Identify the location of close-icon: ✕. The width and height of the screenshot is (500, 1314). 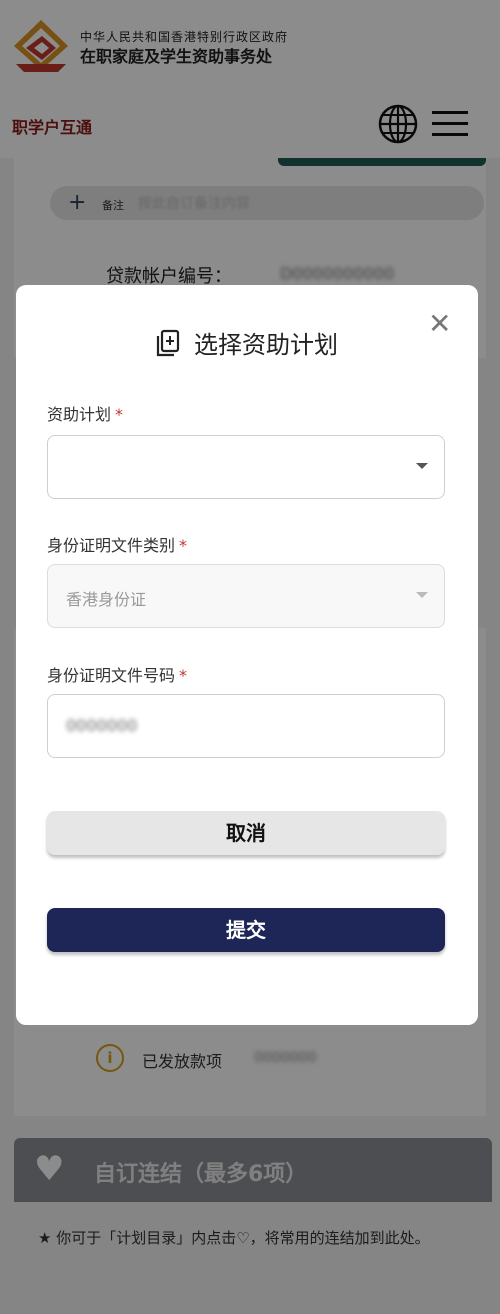
(439, 323).